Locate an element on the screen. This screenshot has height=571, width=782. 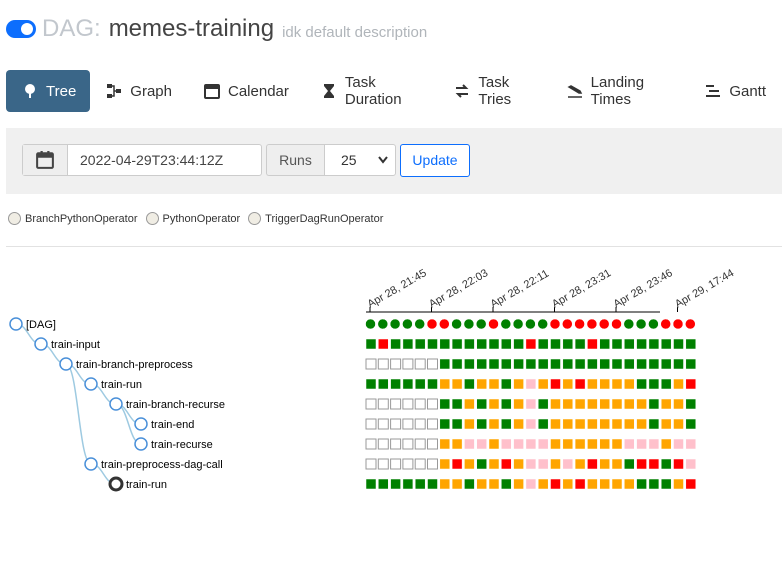
base-date-picker: 2022-04-29T23:44:12Z is located at coordinates (142, 160).